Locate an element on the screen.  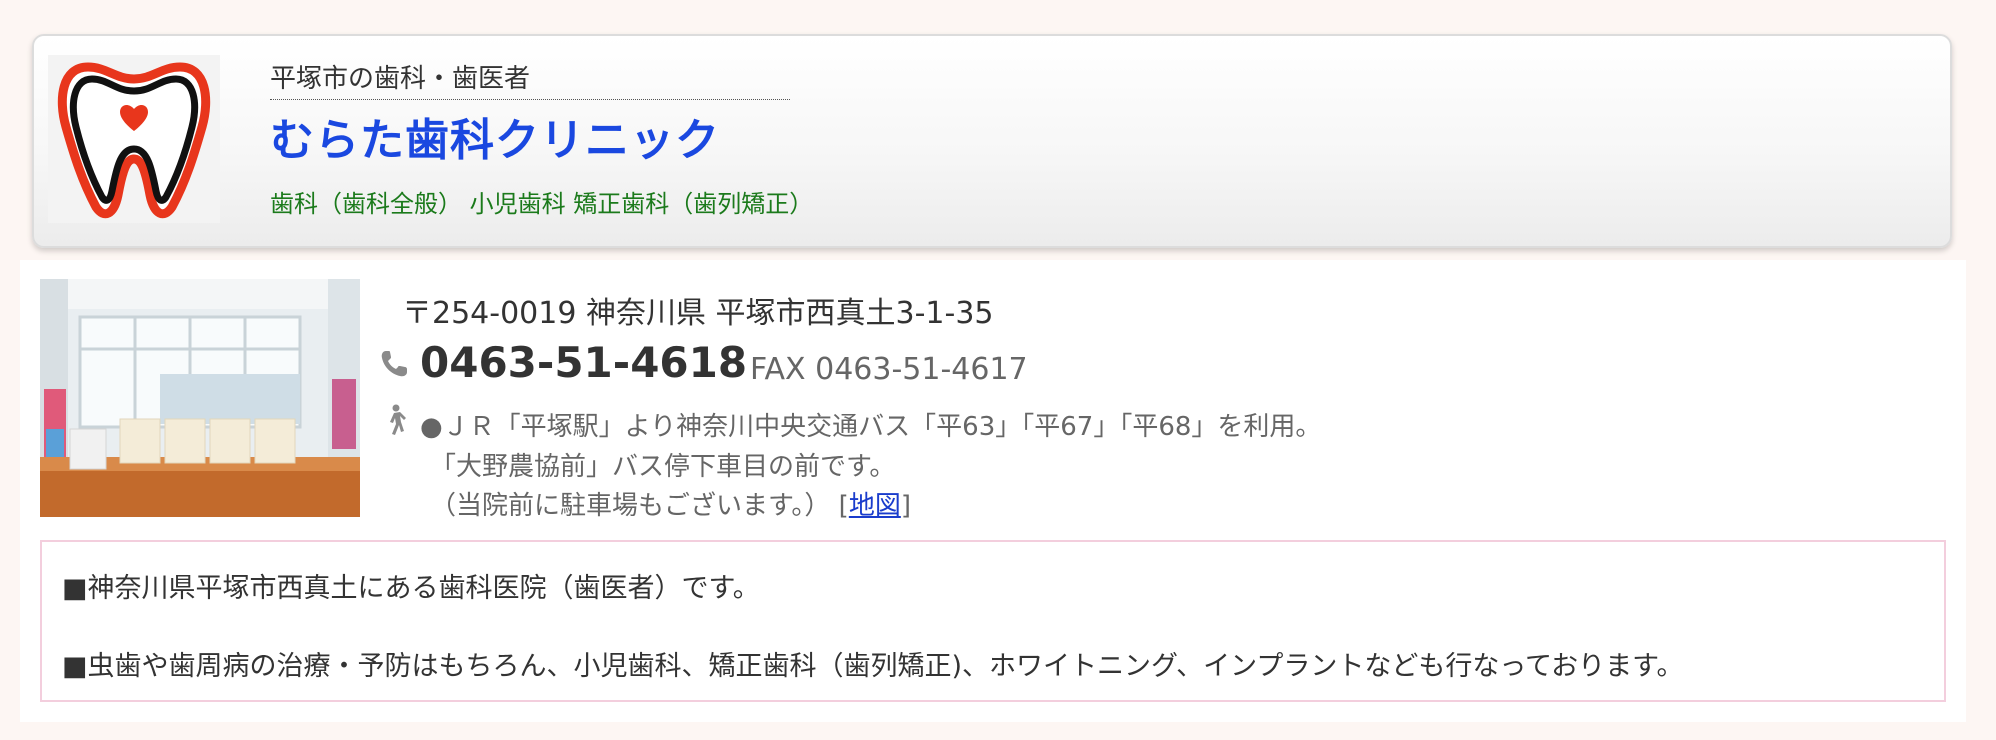
departments-list: 歯科（歯科全般） 小児歯科 矯正歯科（歯列矯正） is located at coordinates (542, 204).